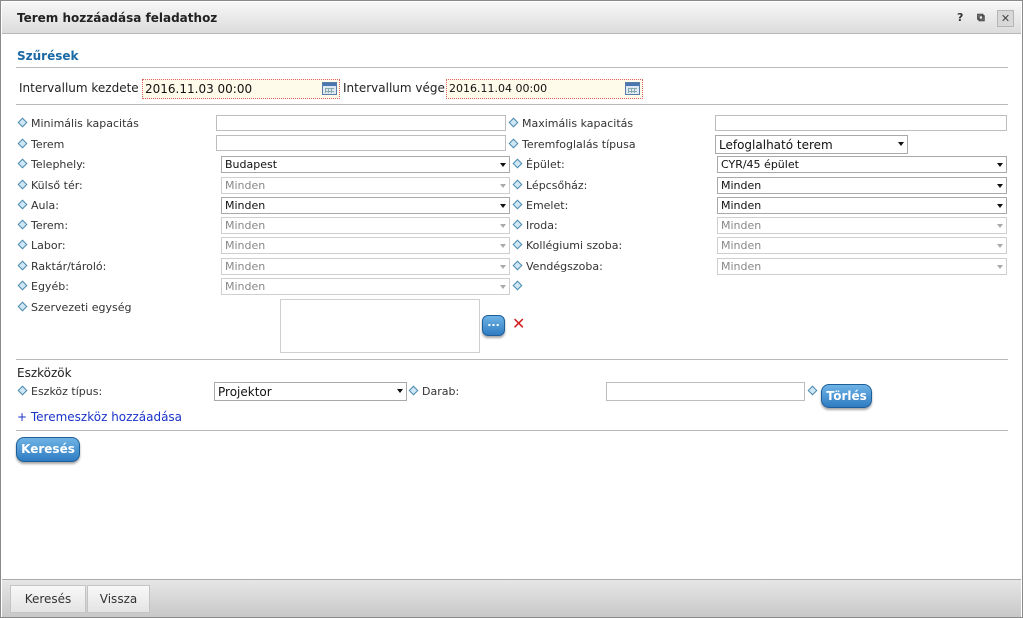 The height and width of the screenshot is (618, 1023). What do you see at coordinates (861, 123) in the screenshot?
I see `max-capacity-input` at bounding box center [861, 123].